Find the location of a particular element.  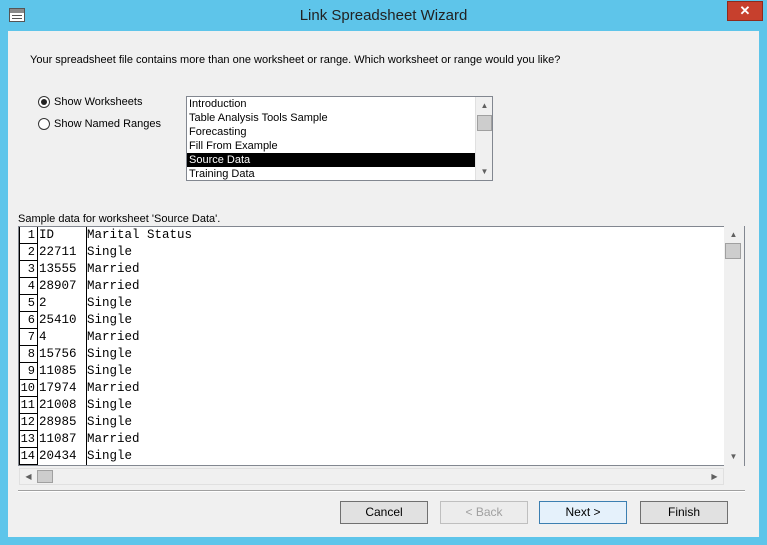

cell-id: 15756 is located at coordinates (58, 354).